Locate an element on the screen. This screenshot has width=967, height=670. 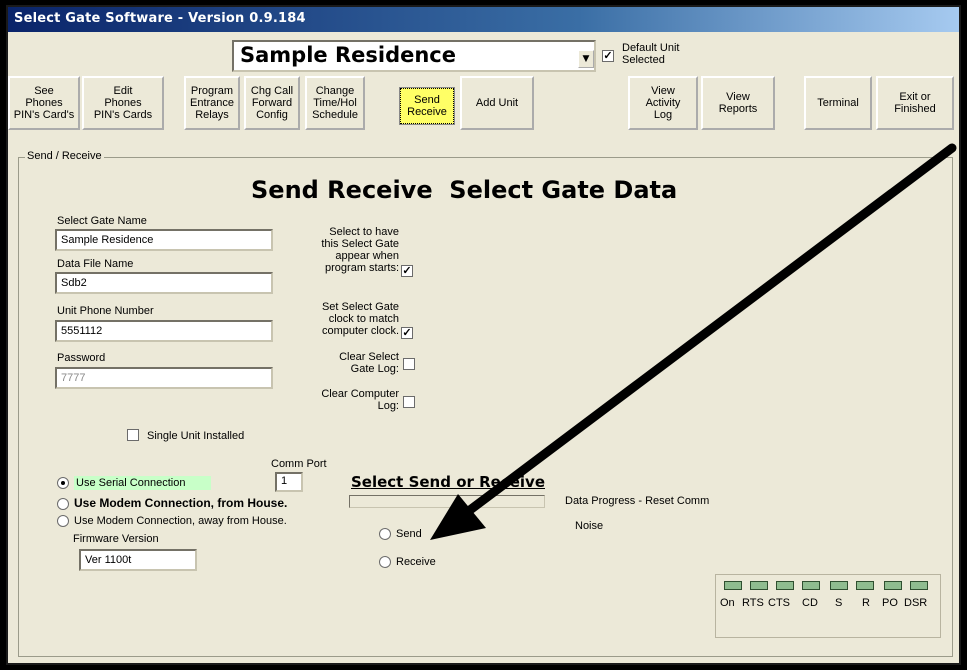
led-label: RTS is located at coordinates (753, 603).